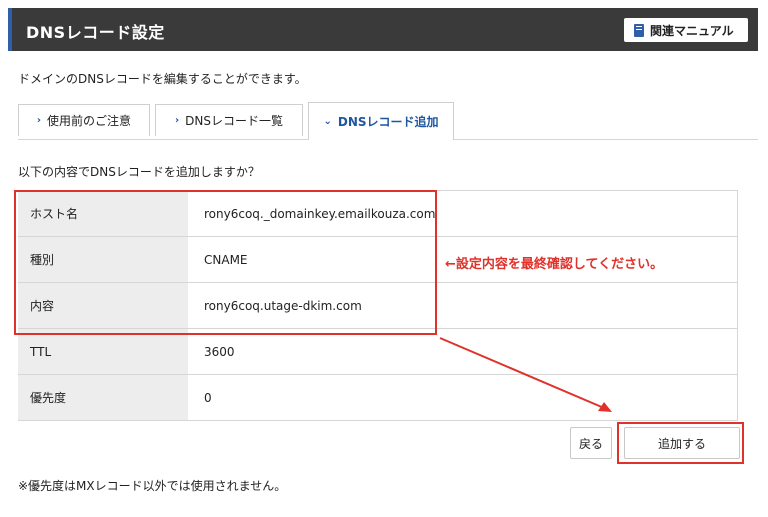 The height and width of the screenshot is (517, 768). I want to click on table-row: ホスト名 rony6coq._domainkey.emailkouza.com, so click(378, 213).